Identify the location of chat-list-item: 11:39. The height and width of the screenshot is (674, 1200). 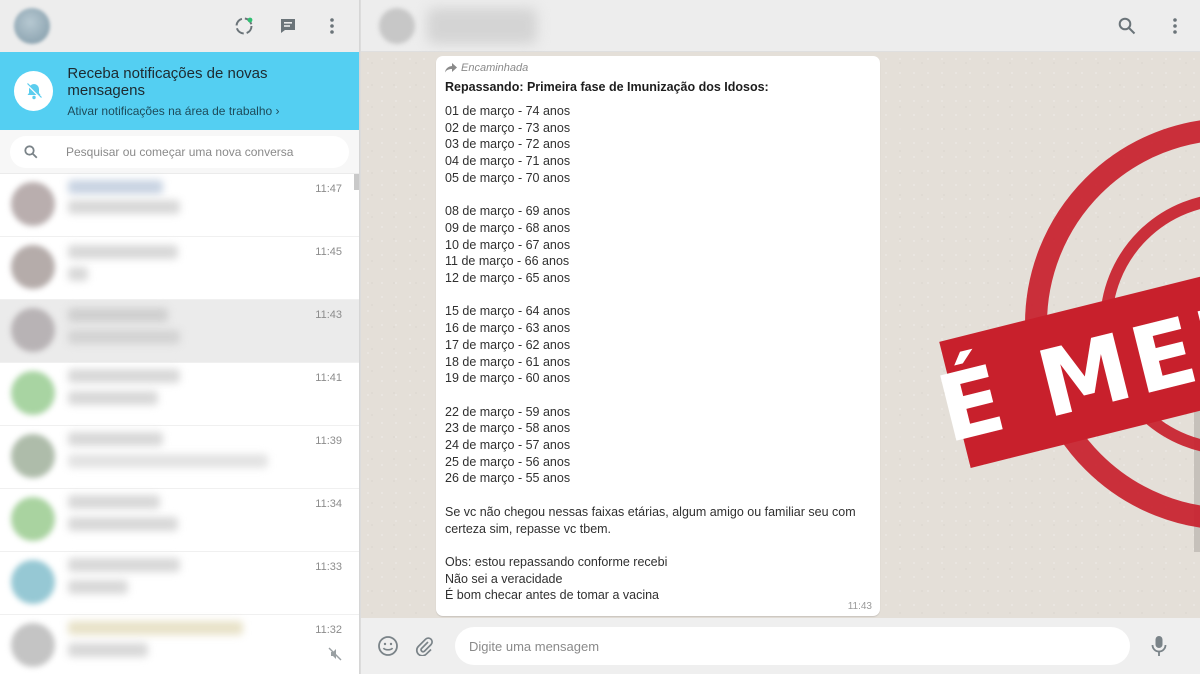
(179, 457).